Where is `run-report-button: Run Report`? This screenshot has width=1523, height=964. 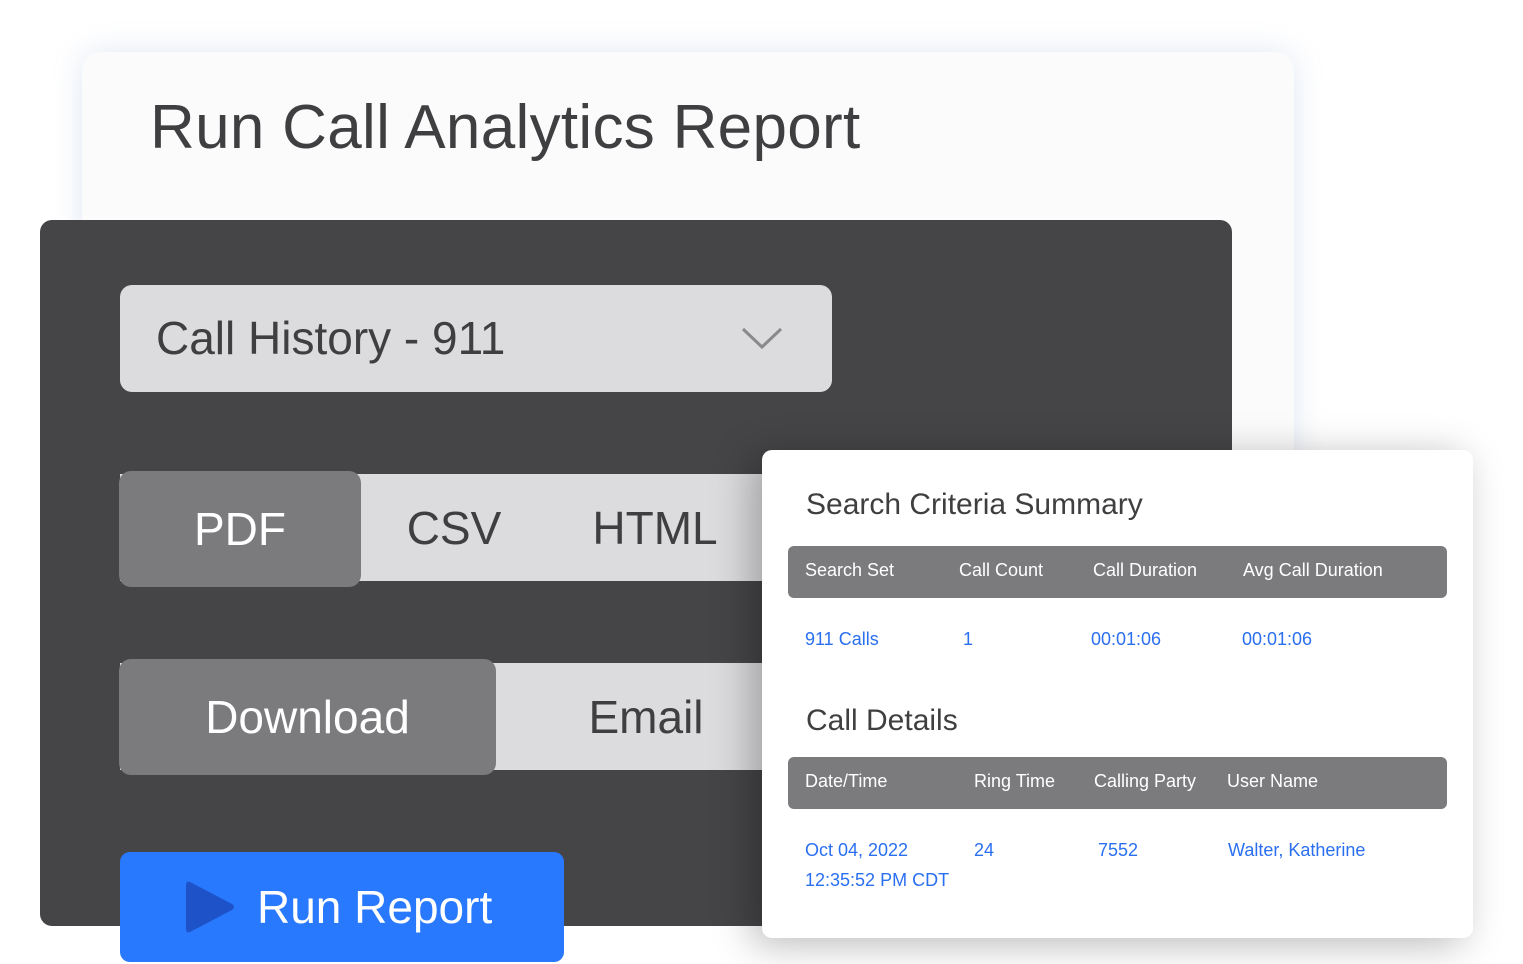
run-report-button: Run Report is located at coordinates (342, 907).